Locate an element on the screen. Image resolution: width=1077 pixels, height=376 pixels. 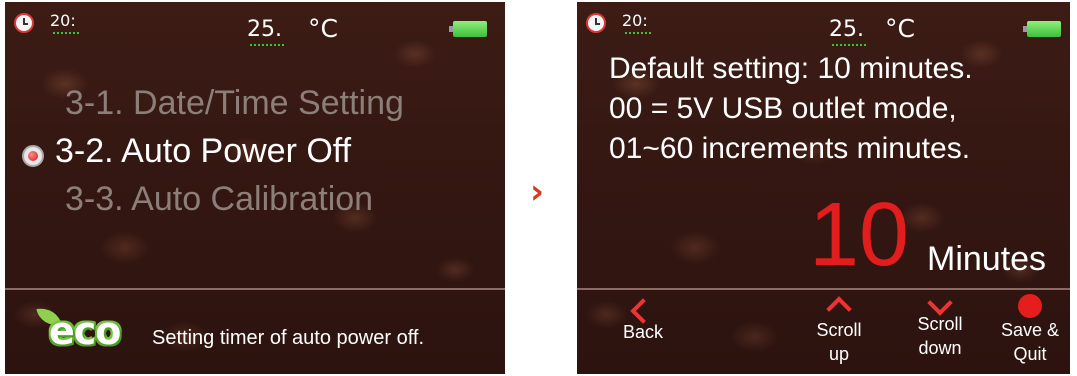
scroll-down-label-line2: down is located at coordinates (940, 348).